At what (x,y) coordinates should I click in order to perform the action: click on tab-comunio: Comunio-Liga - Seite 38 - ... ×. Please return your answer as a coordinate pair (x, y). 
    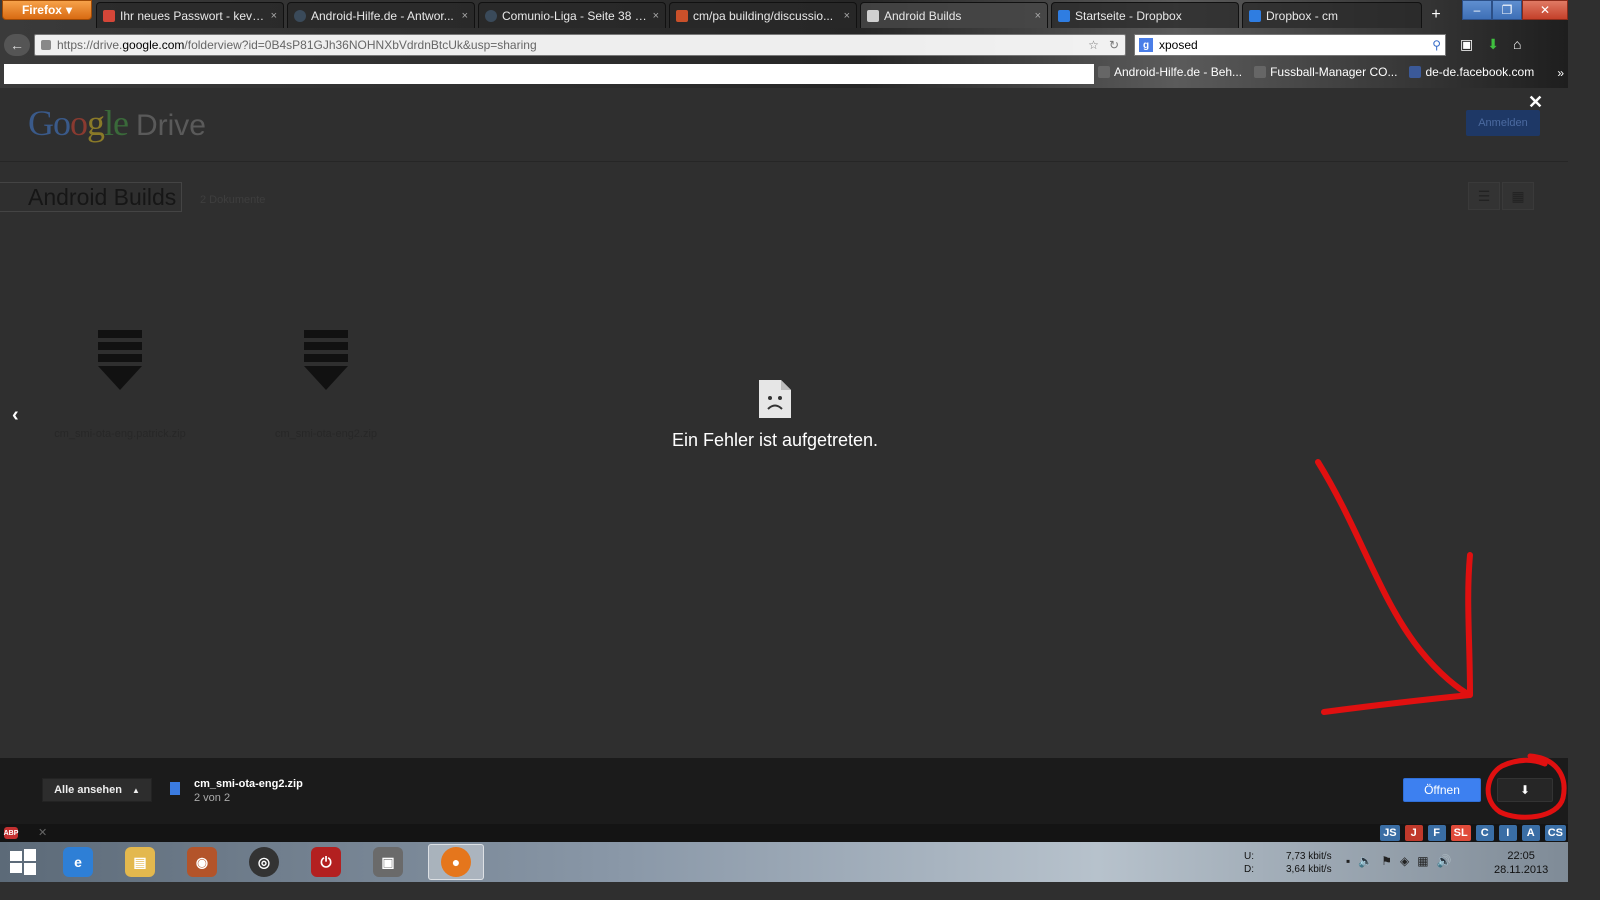
    Looking at the image, I should click on (572, 15).